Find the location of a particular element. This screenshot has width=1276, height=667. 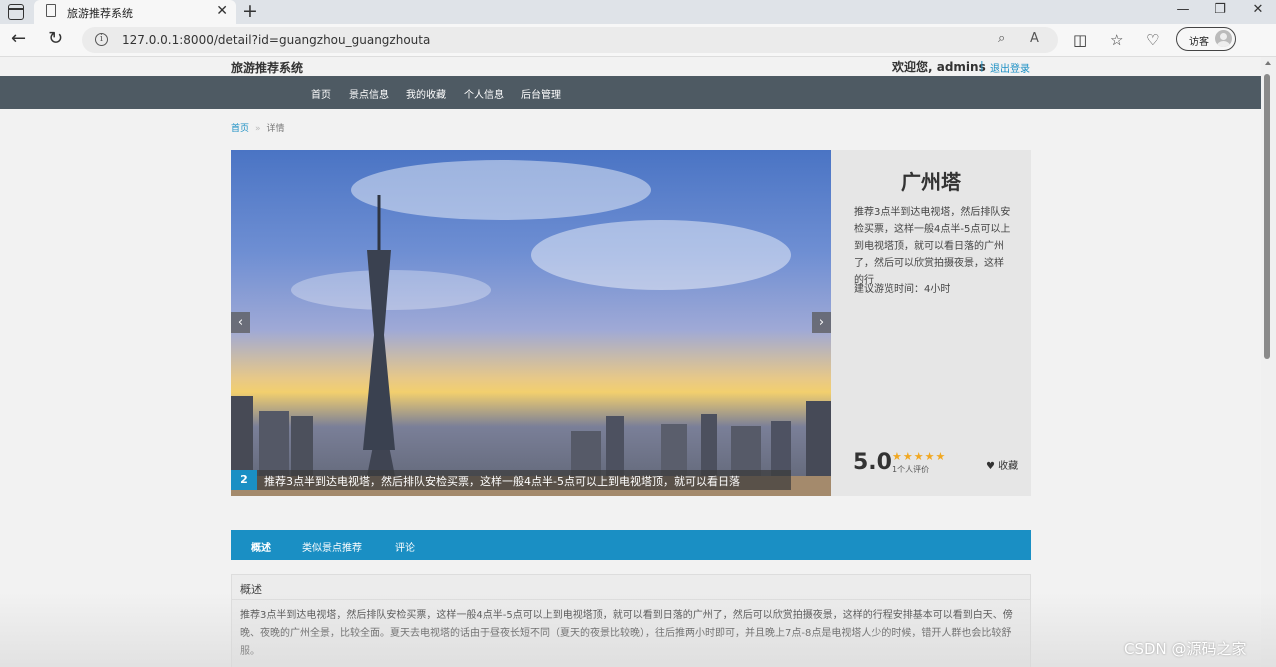

rating-stars: ★★★★★ is located at coordinates (919, 456).